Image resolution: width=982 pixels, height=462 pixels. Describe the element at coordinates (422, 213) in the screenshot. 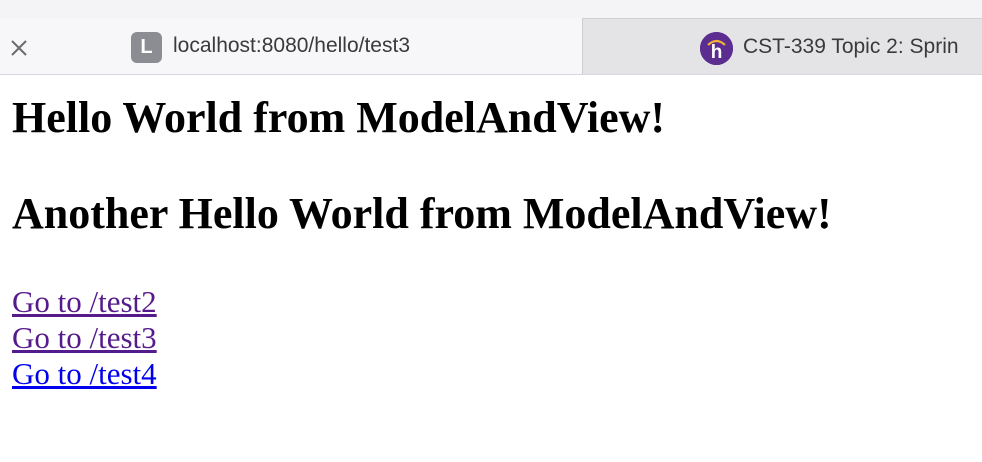

I see `page-heading-2: Another Hello World from ModelAndView!` at that location.